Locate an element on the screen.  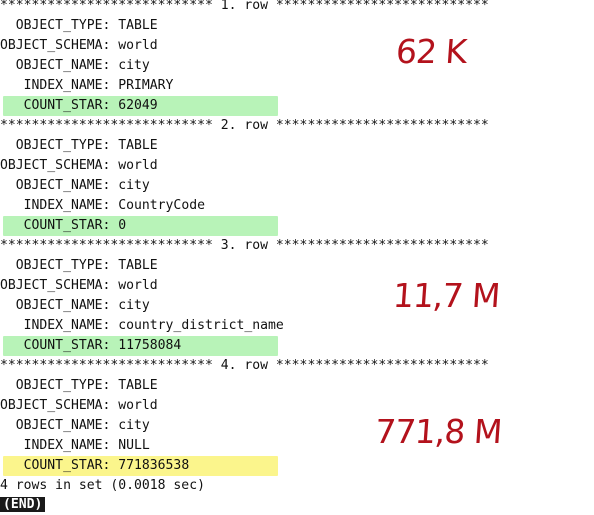
field-value: country_district_name is located at coordinates (201, 325).